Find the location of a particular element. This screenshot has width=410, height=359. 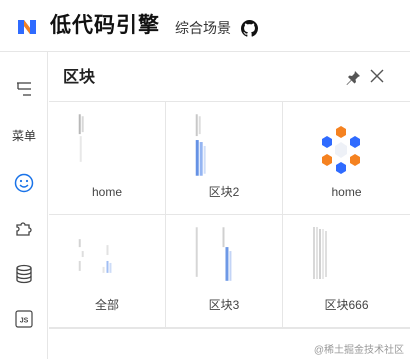

block-card: 区块3 is located at coordinates (224, 271).